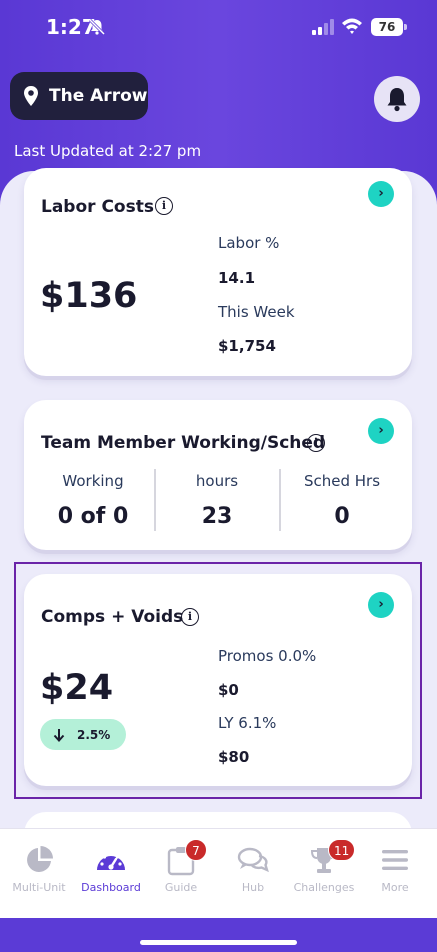  Describe the element at coordinates (234, 757) in the screenshot. I see `ly-value: $80` at that location.